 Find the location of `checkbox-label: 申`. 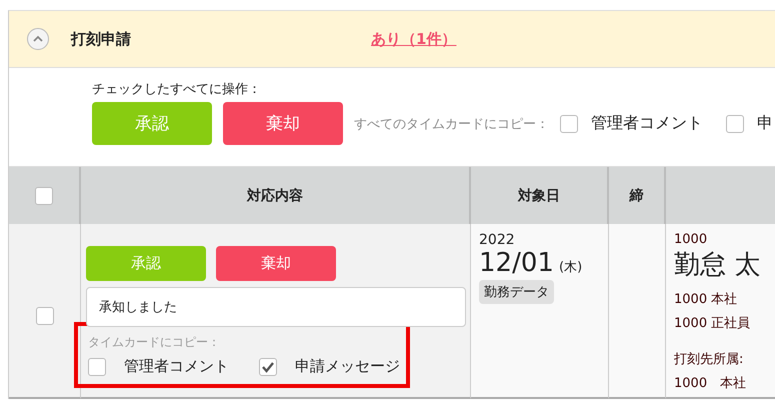

checkbox-label: 申 is located at coordinates (765, 123).